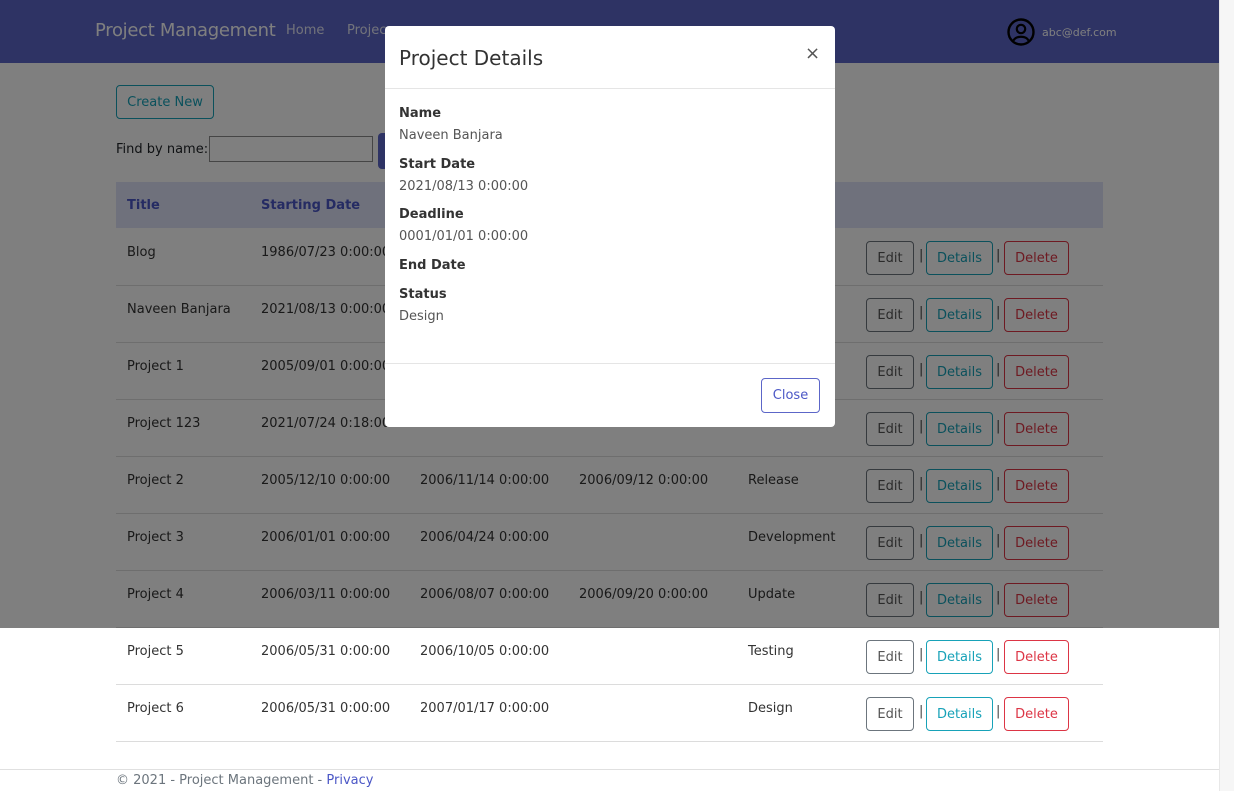  What do you see at coordinates (432, 265) in the screenshot?
I see `field-label-end-date: End Date` at bounding box center [432, 265].